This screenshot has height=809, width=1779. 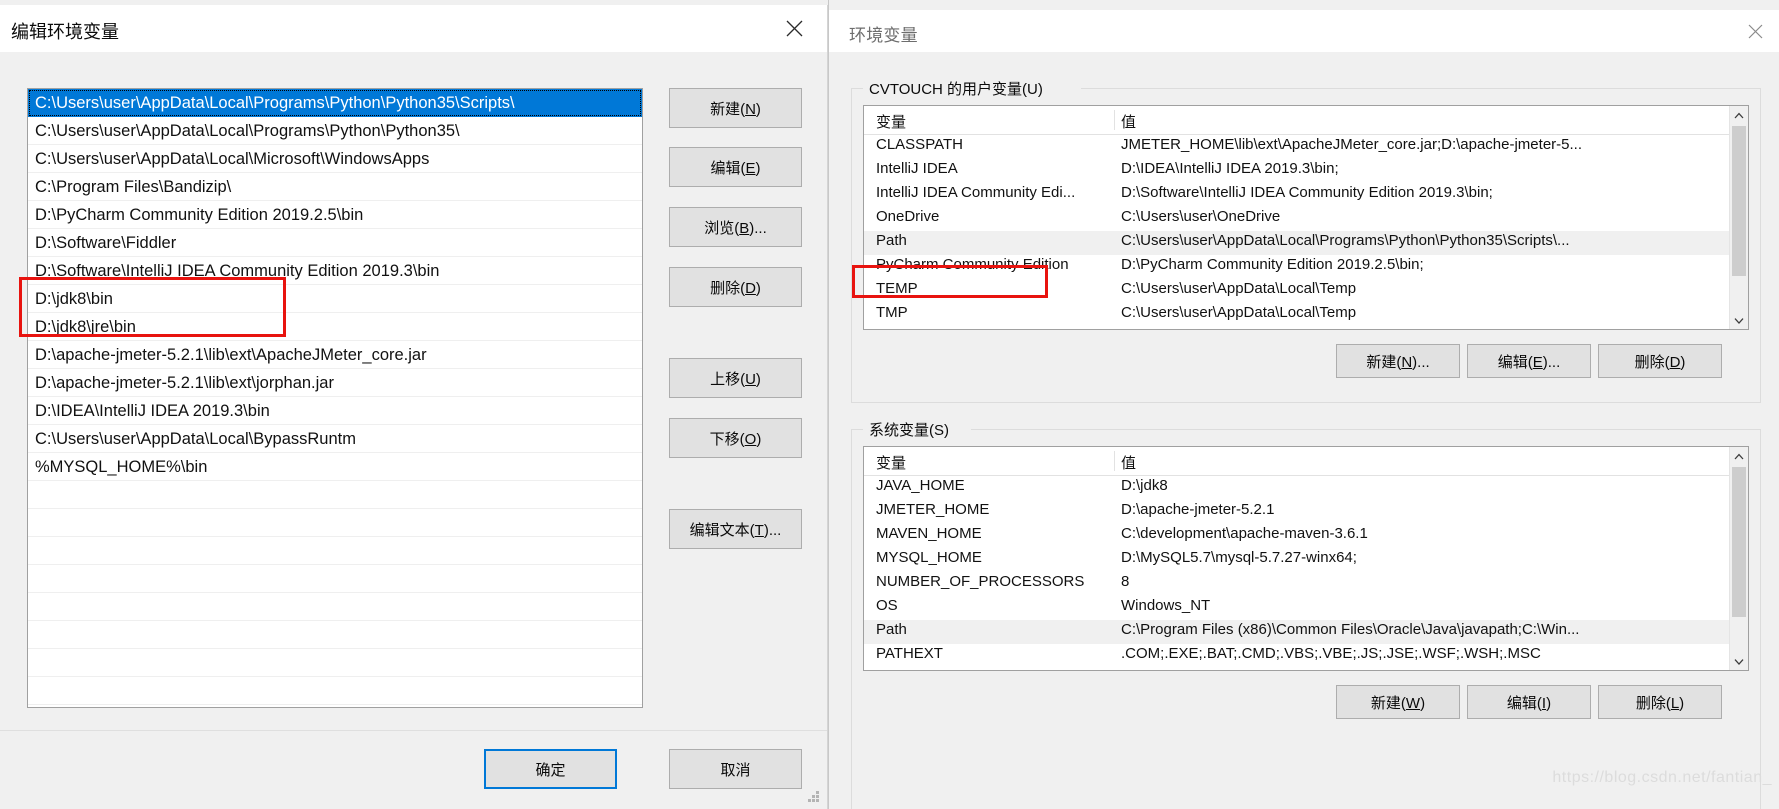 I want to click on user-col-value: 值, so click(x=1128, y=121).